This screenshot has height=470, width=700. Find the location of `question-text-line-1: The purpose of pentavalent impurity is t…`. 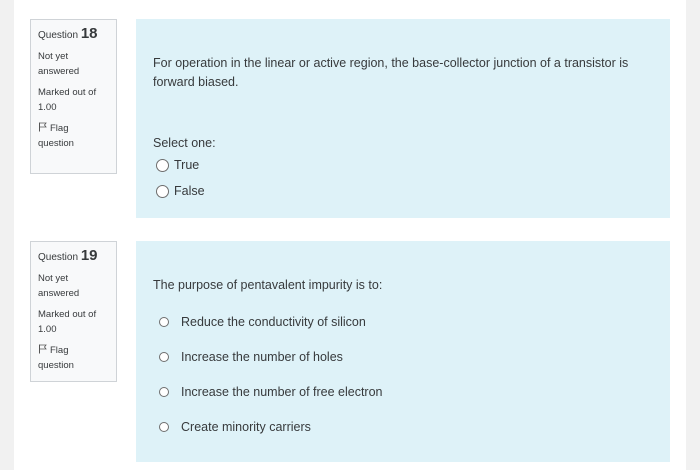

question-text-line-1: The purpose of pentavalent impurity is t… is located at coordinates (268, 285).